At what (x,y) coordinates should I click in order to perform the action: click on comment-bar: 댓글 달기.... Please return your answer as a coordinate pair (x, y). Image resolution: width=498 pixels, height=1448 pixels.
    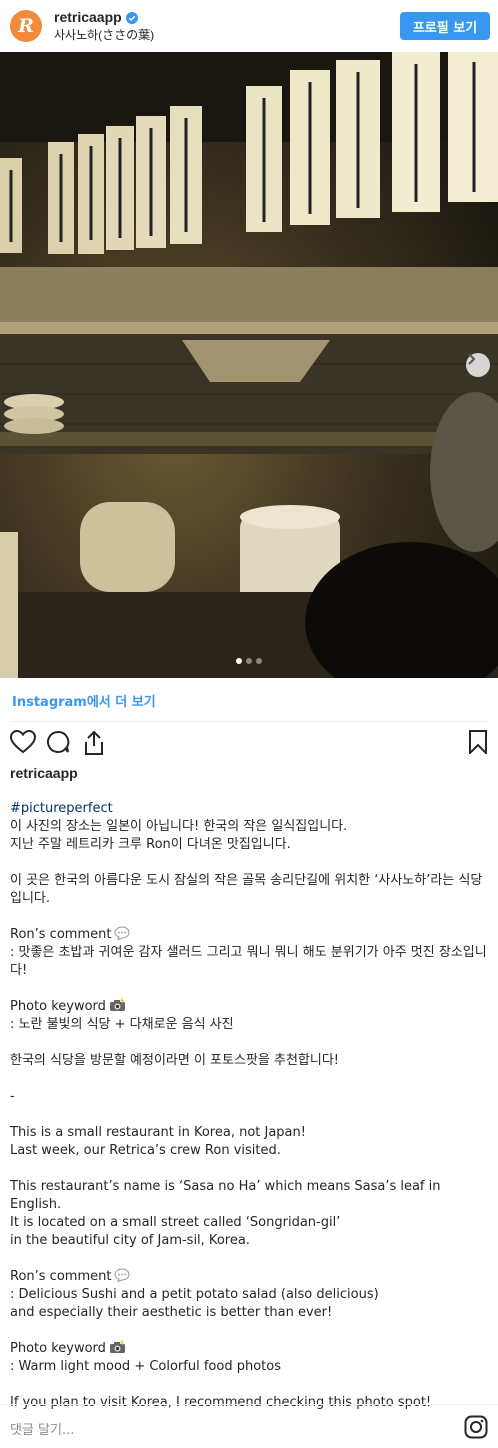
    Looking at the image, I should click on (249, 1426).